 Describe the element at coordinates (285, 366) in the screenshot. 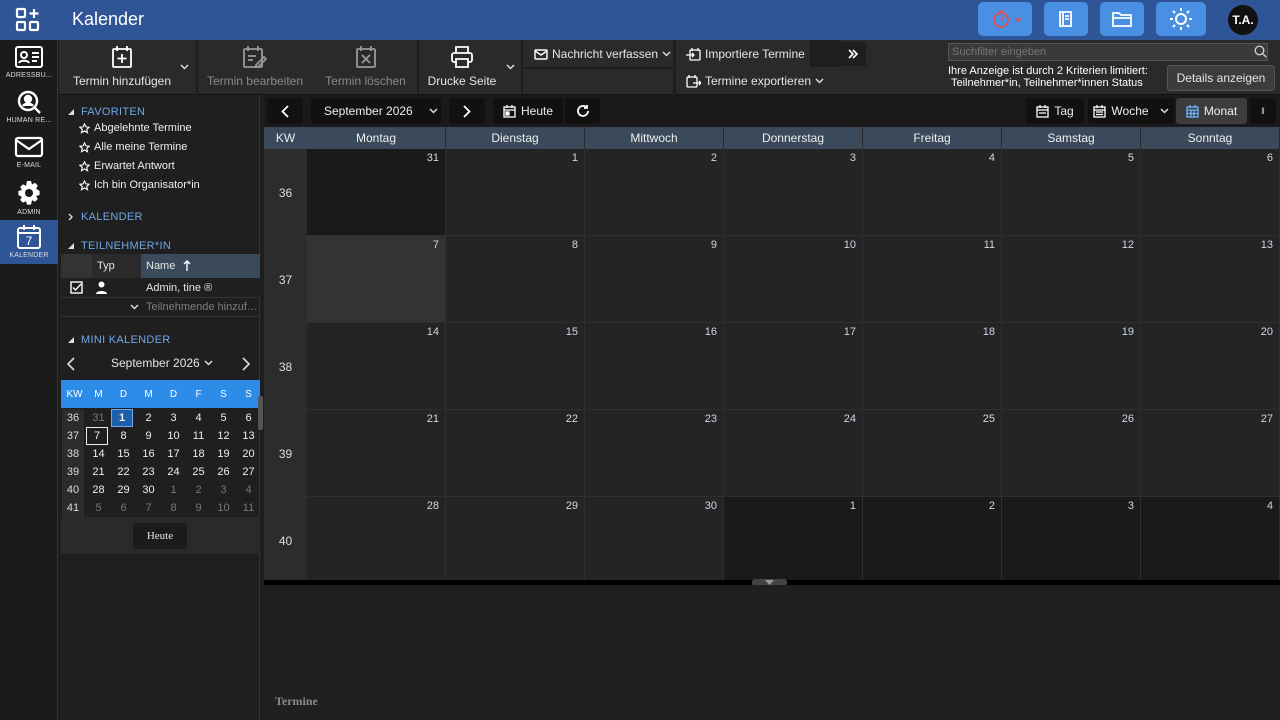

I see `week-number: 38` at that location.